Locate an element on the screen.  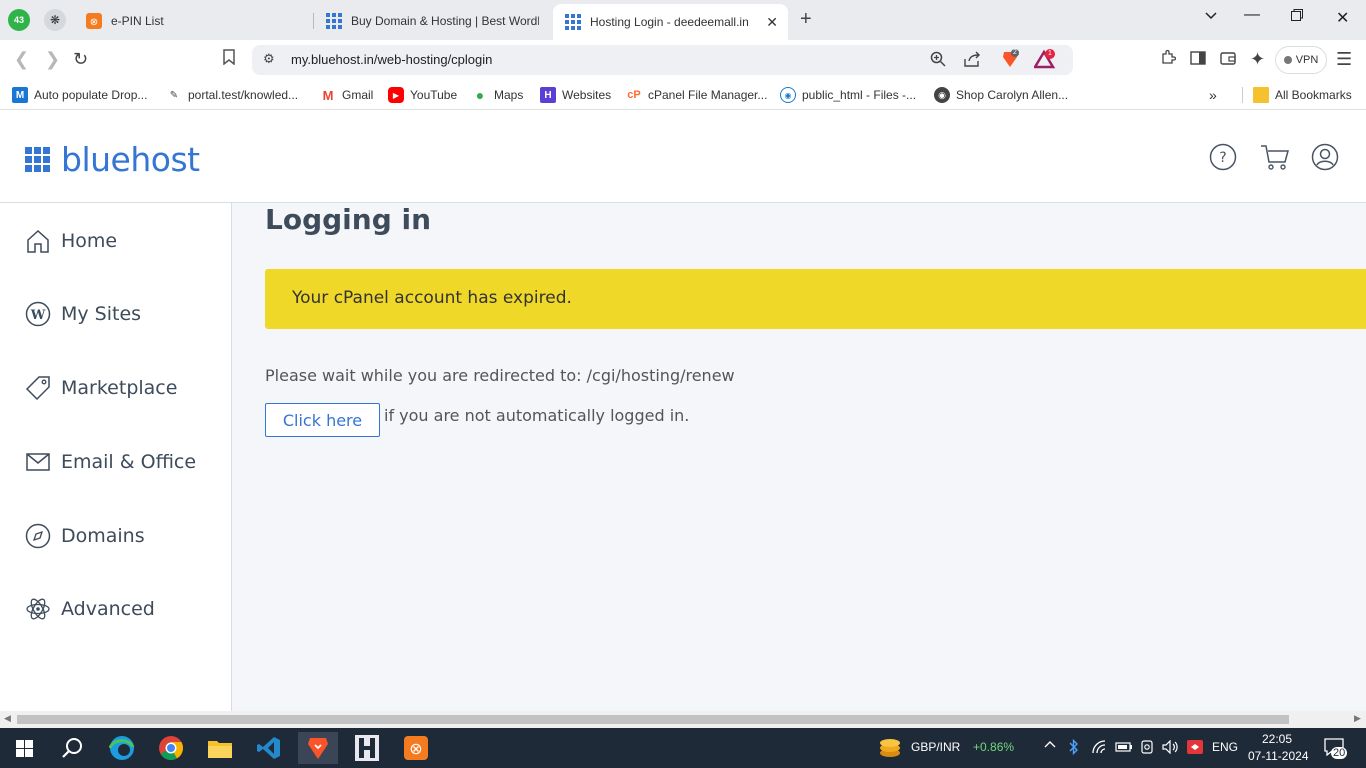
forward-icon: ❯ is located at coordinates (52, 59).